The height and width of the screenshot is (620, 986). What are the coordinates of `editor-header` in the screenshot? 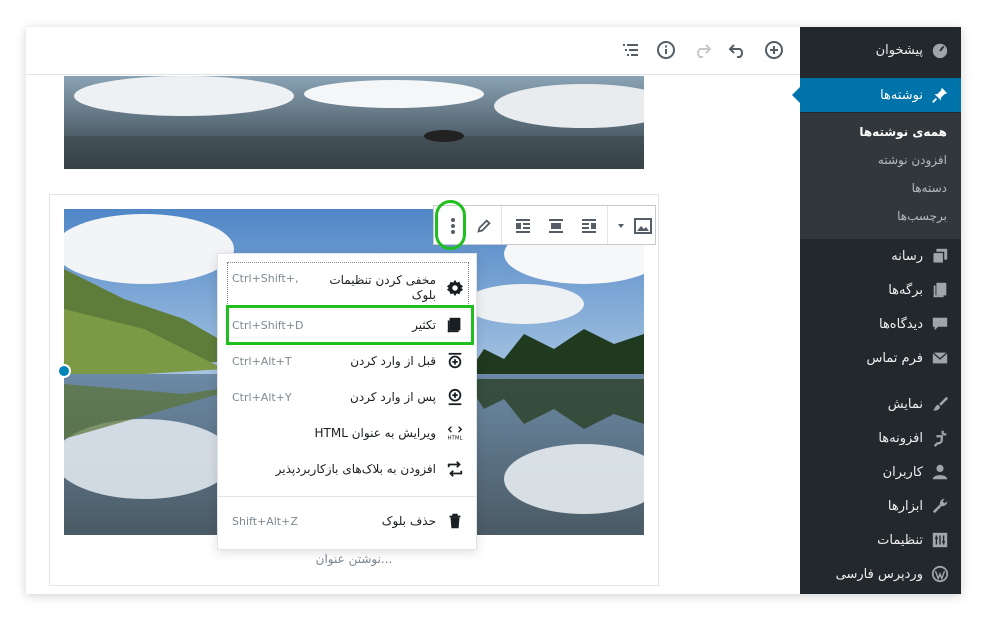 It's located at (413, 51).